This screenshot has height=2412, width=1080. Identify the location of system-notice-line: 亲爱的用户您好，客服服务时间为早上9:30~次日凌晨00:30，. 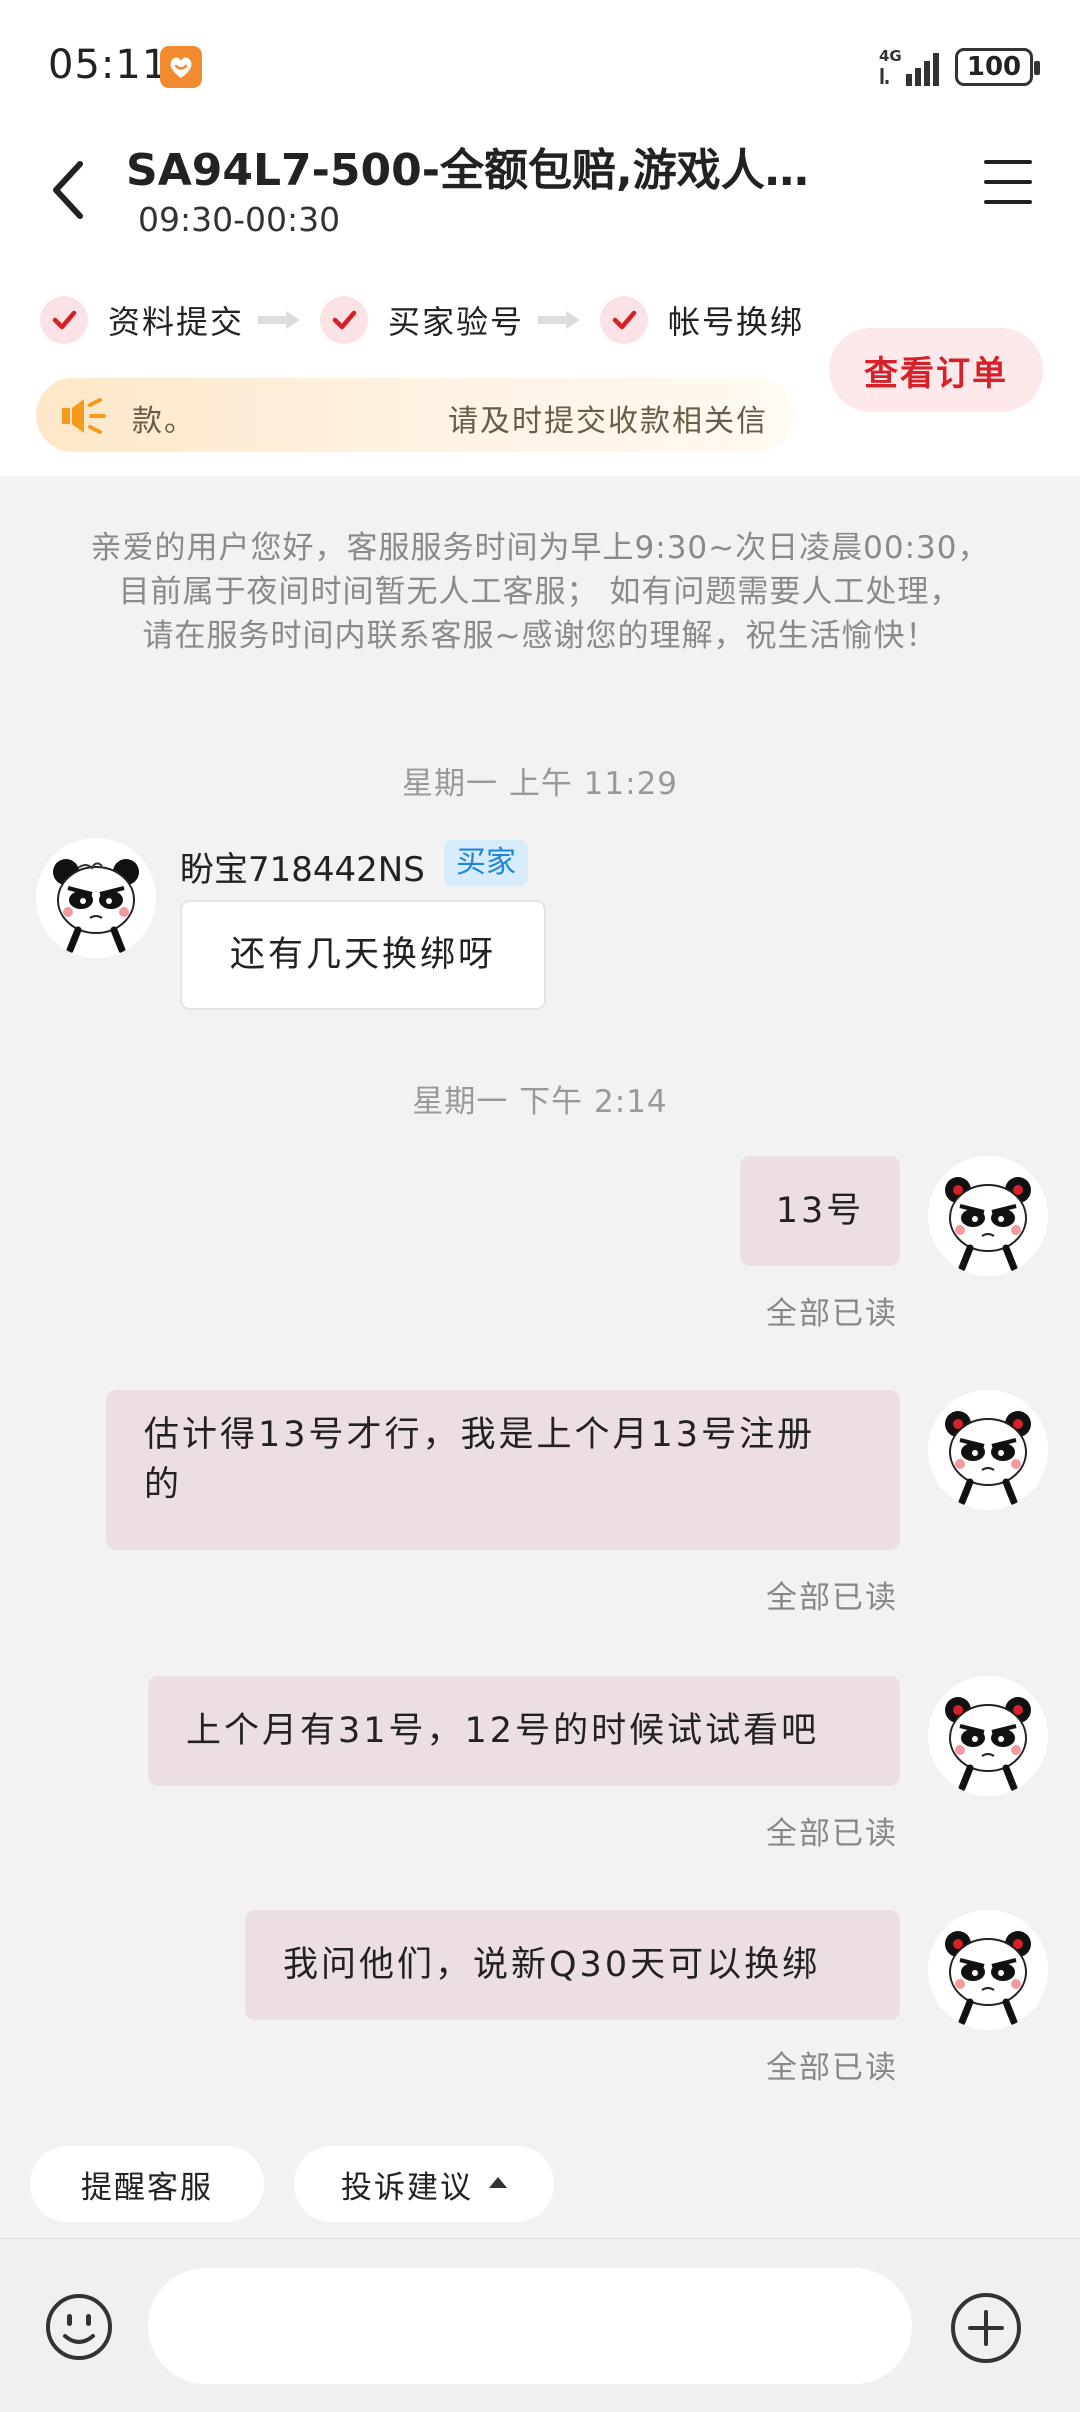
(540, 548).